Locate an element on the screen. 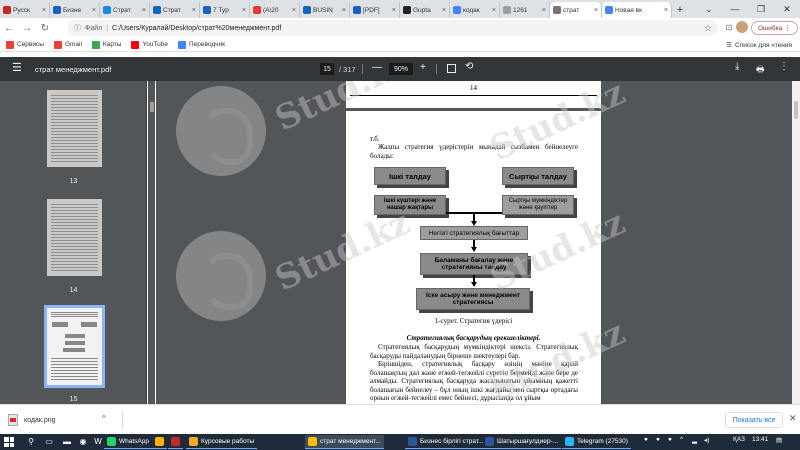 The width and height of the screenshot is (800, 450). download-item: кодак.png is located at coordinates (32, 420).